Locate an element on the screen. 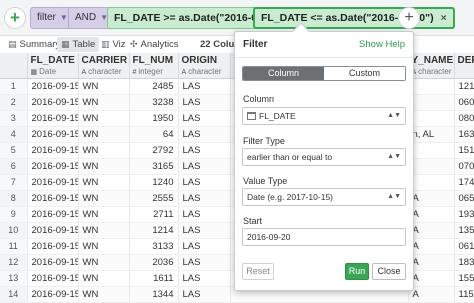  table-cell: 0655 is located at coordinates (464, 198).